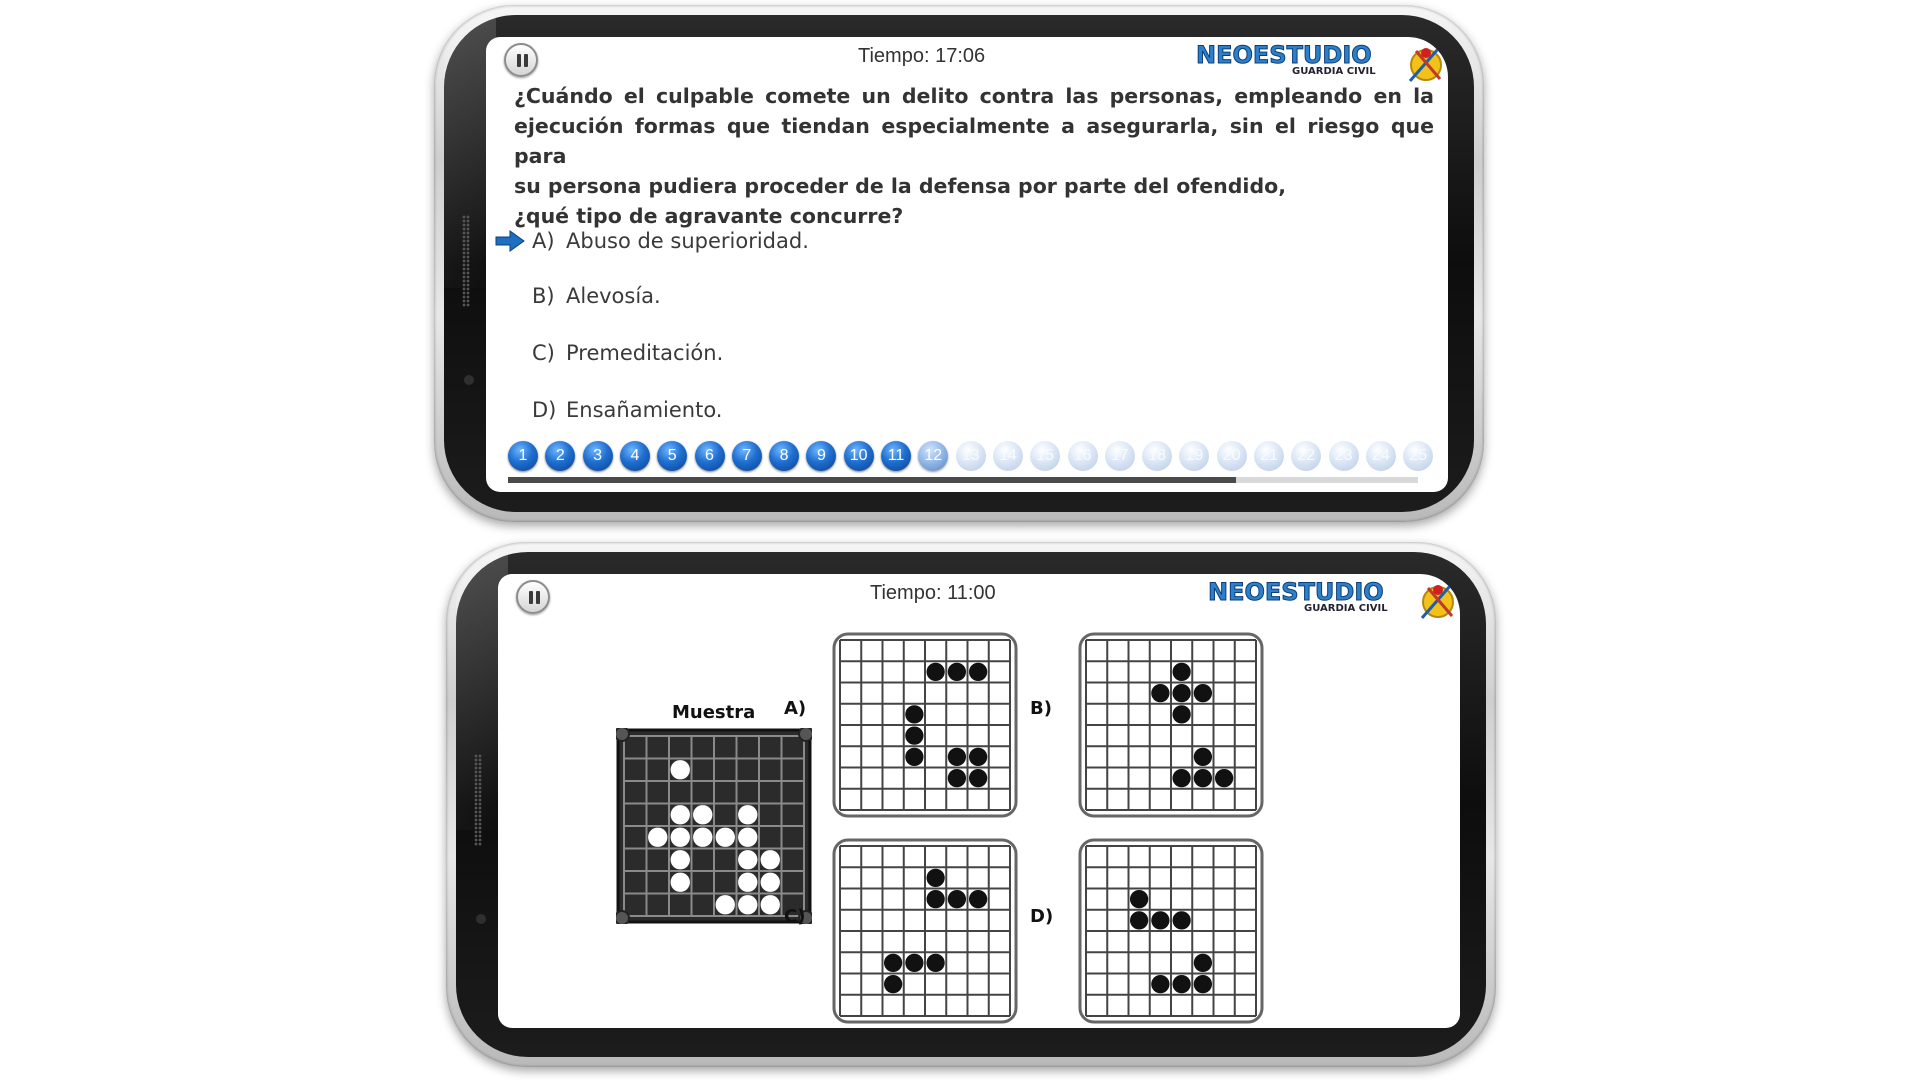 The image size is (1920, 1080). What do you see at coordinates (970, 456) in the screenshot?
I see `question-number-13: 13` at bounding box center [970, 456].